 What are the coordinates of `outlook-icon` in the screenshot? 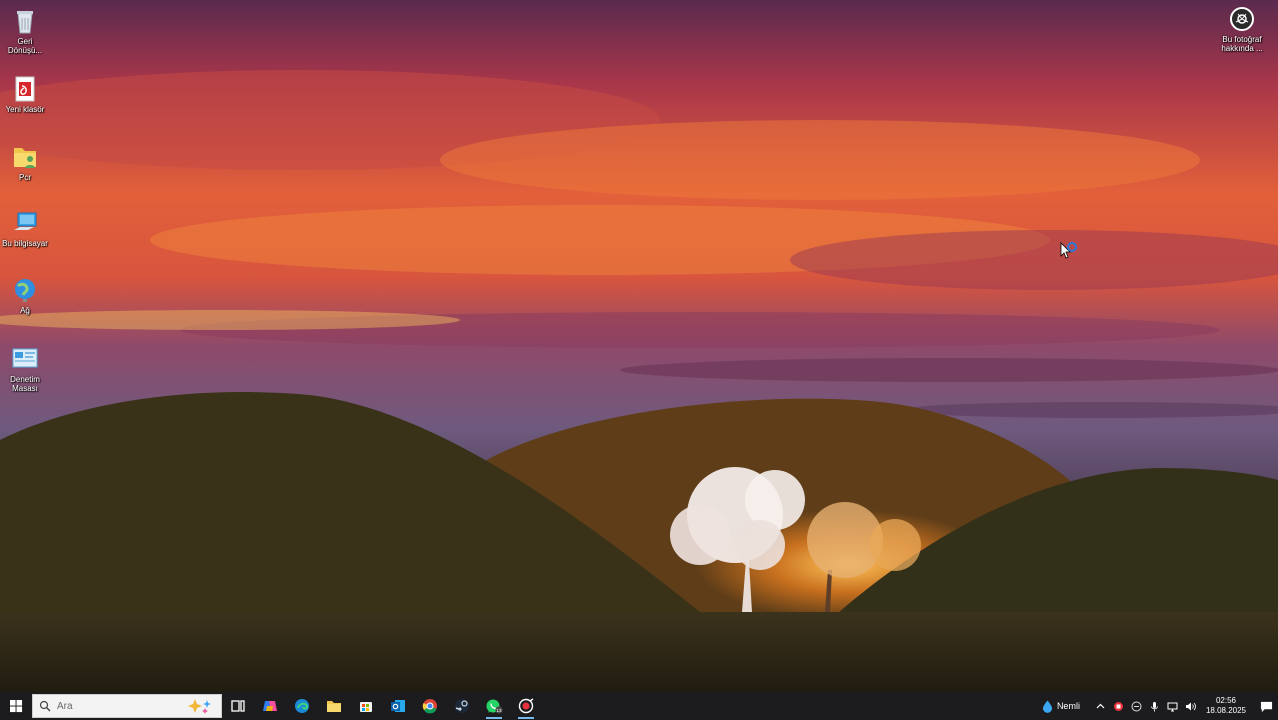 It's located at (398, 706).